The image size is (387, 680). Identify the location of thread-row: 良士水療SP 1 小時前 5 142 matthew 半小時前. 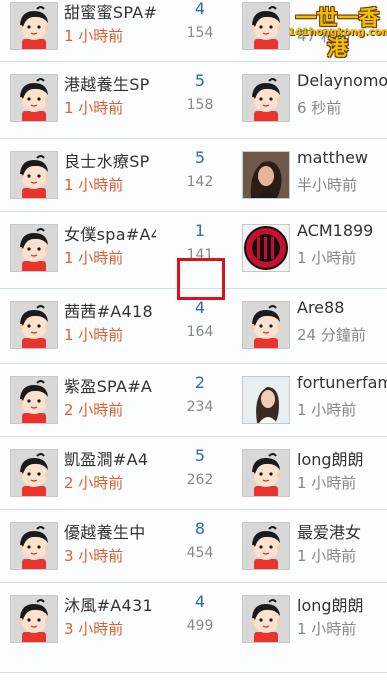
(193, 175).